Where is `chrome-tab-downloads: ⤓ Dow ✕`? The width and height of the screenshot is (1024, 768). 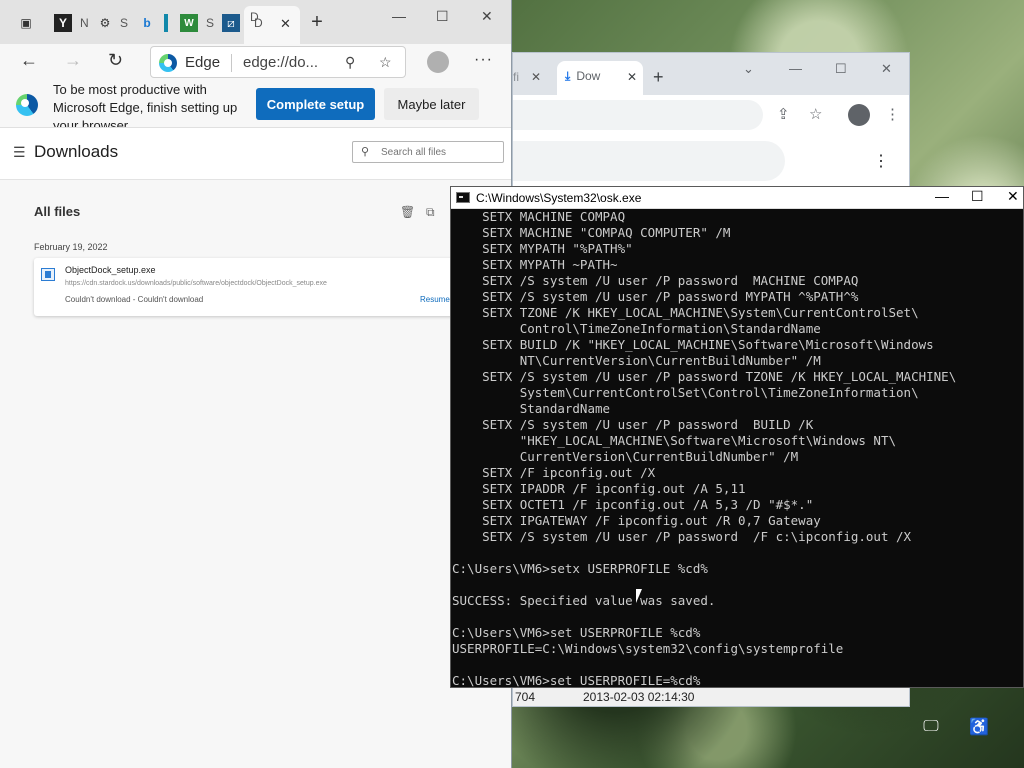
chrome-tab-downloads: ⤓ Dow ✕ is located at coordinates (600, 78).